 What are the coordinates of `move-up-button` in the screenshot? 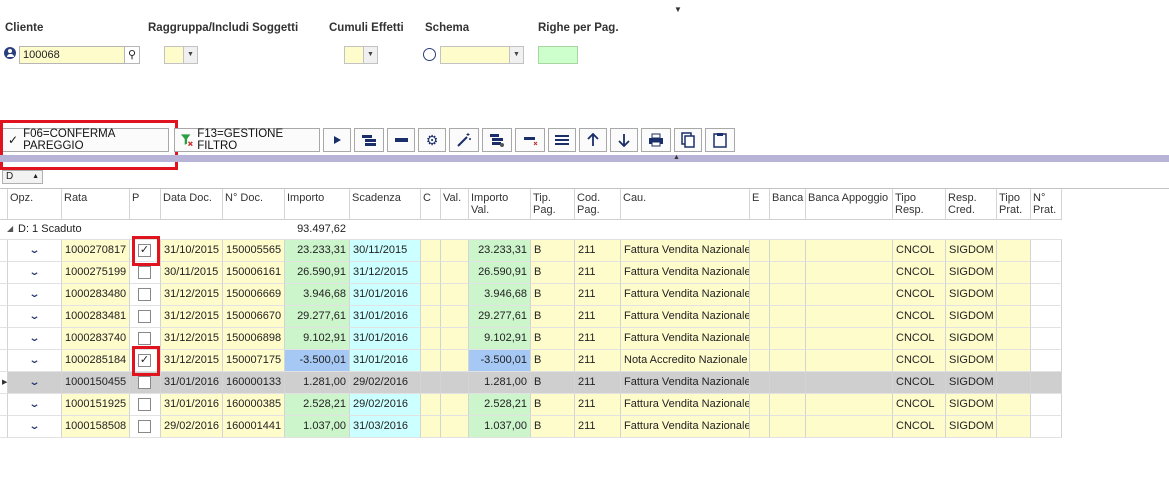 It's located at (593, 140).